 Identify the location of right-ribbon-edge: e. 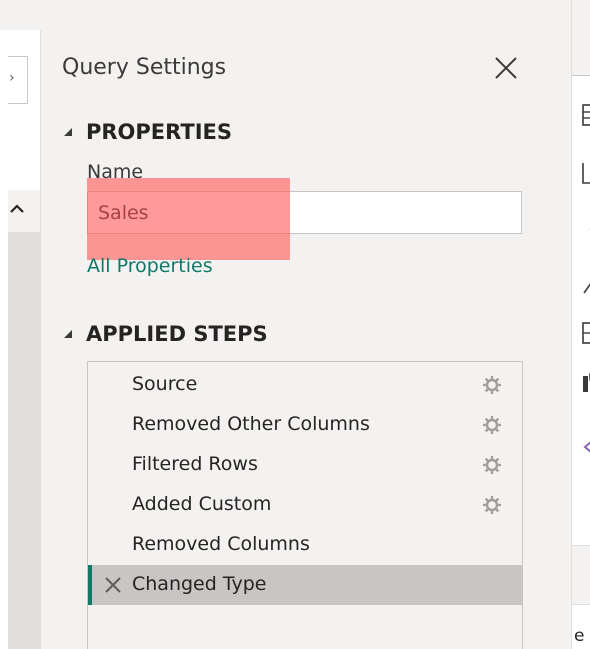
(580, 324).